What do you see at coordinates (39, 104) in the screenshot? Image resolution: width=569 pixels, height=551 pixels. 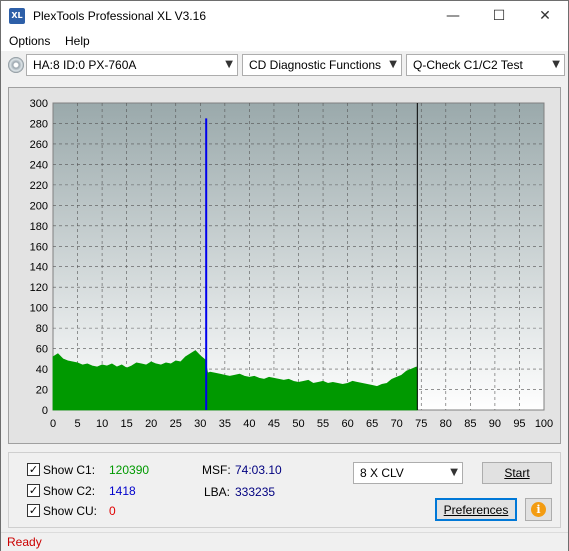 I see `y-tick-label: 300` at bounding box center [39, 104].